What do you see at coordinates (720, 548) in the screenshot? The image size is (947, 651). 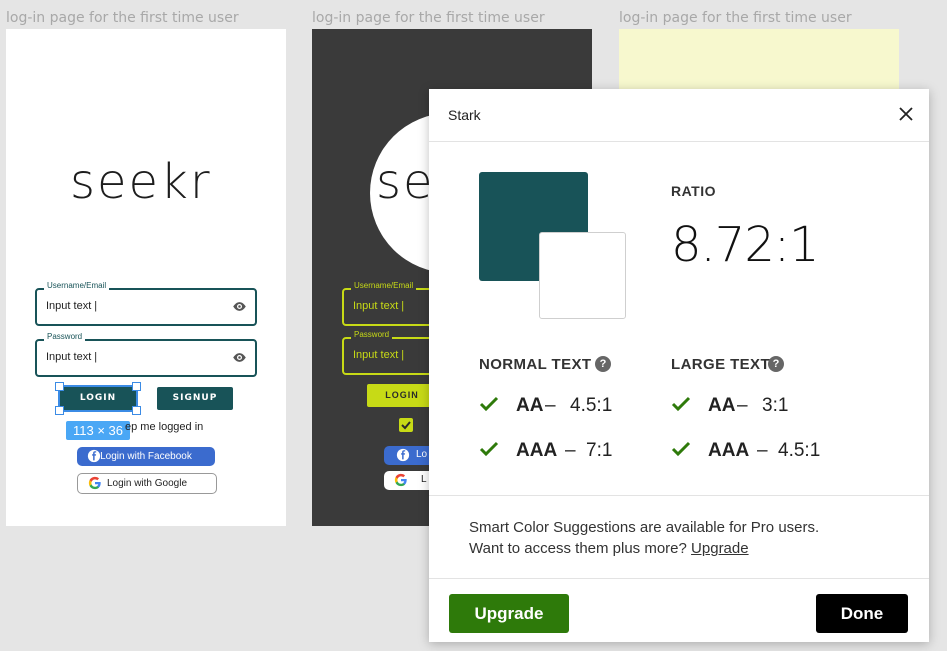 I see `upgrade-link: Upgrade` at bounding box center [720, 548].